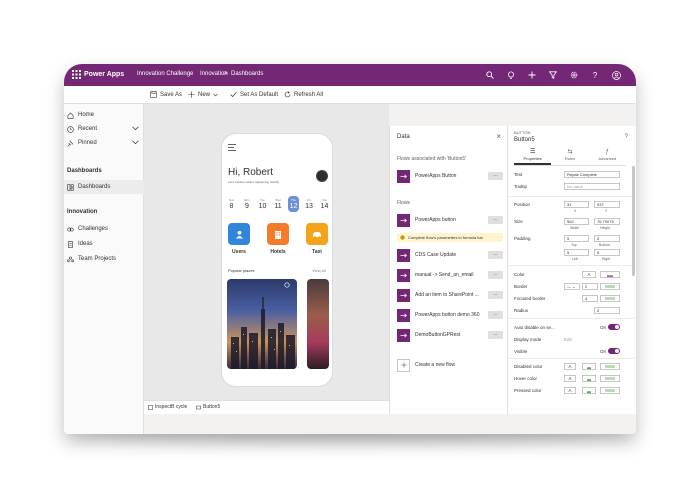 The height and width of the screenshot is (490, 700). What do you see at coordinates (576, 238) in the screenshot?
I see `padding-top-input: 5` at bounding box center [576, 238].